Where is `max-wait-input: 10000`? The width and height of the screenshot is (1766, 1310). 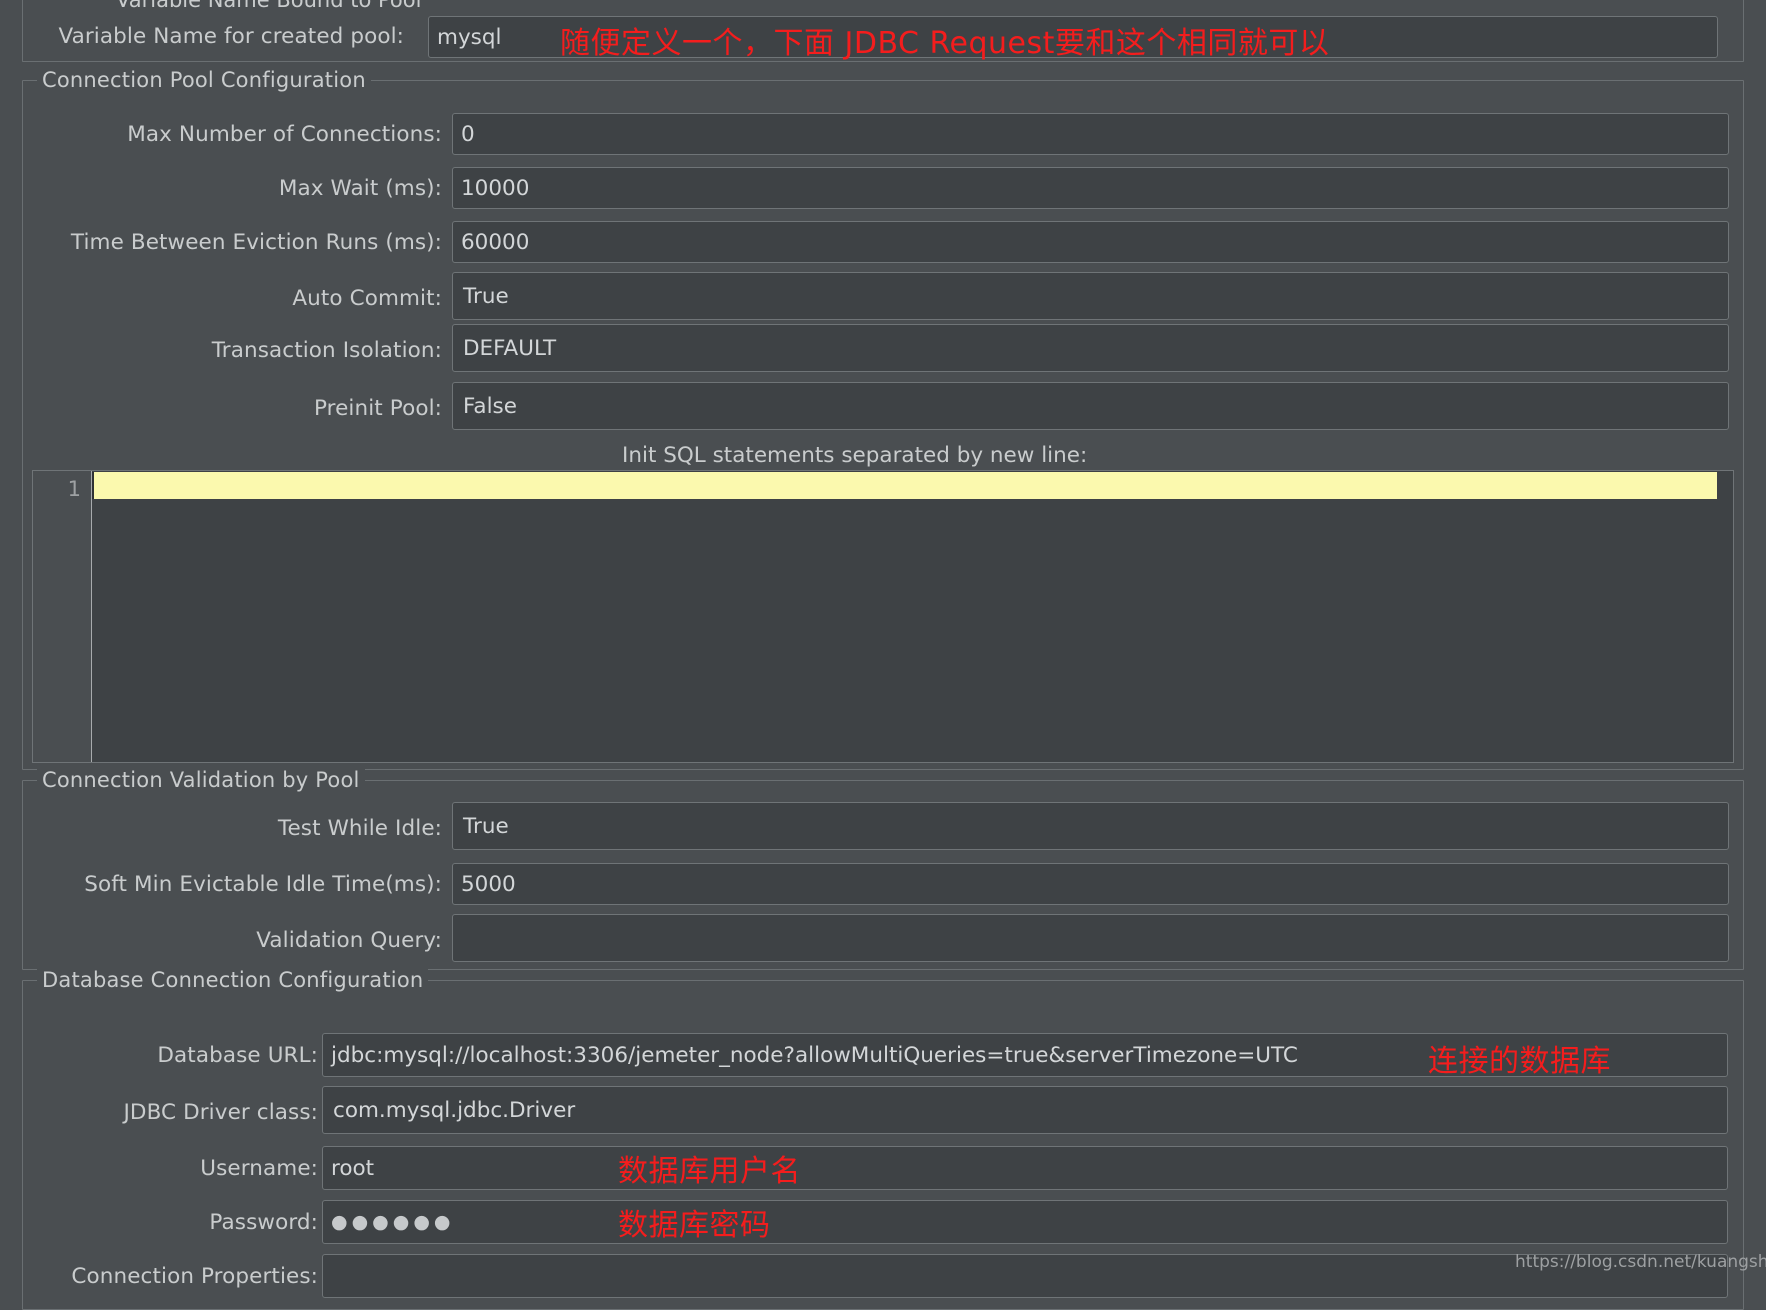 max-wait-input: 10000 is located at coordinates (1090, 188).